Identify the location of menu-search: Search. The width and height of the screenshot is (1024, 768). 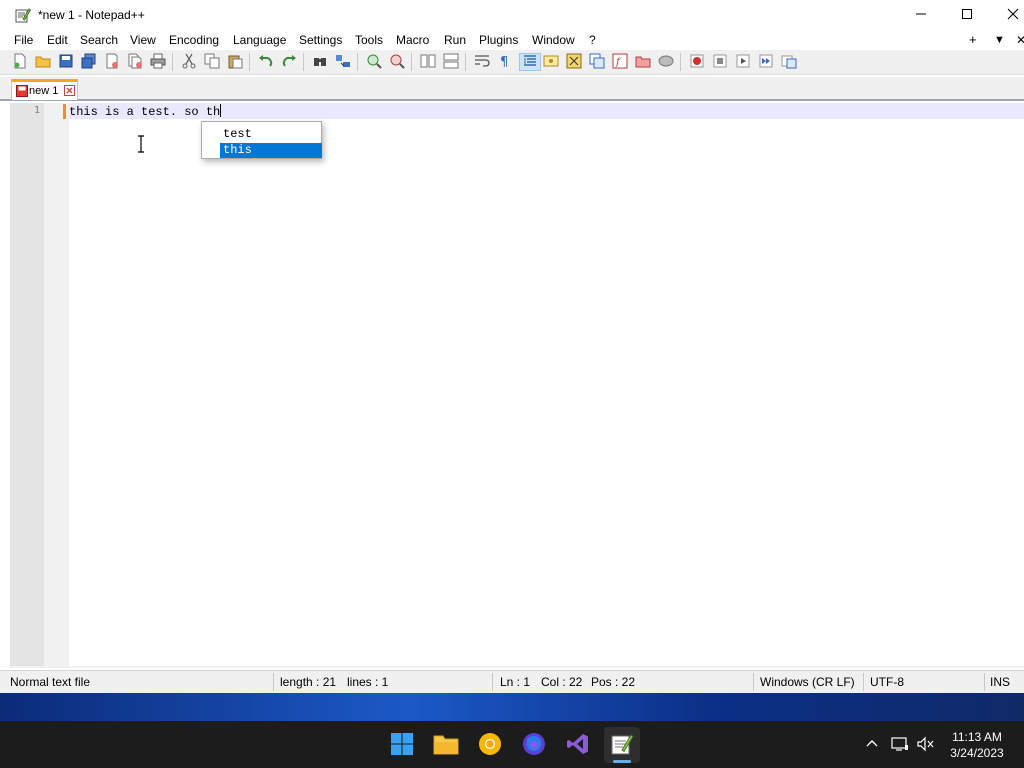
(99, 40).